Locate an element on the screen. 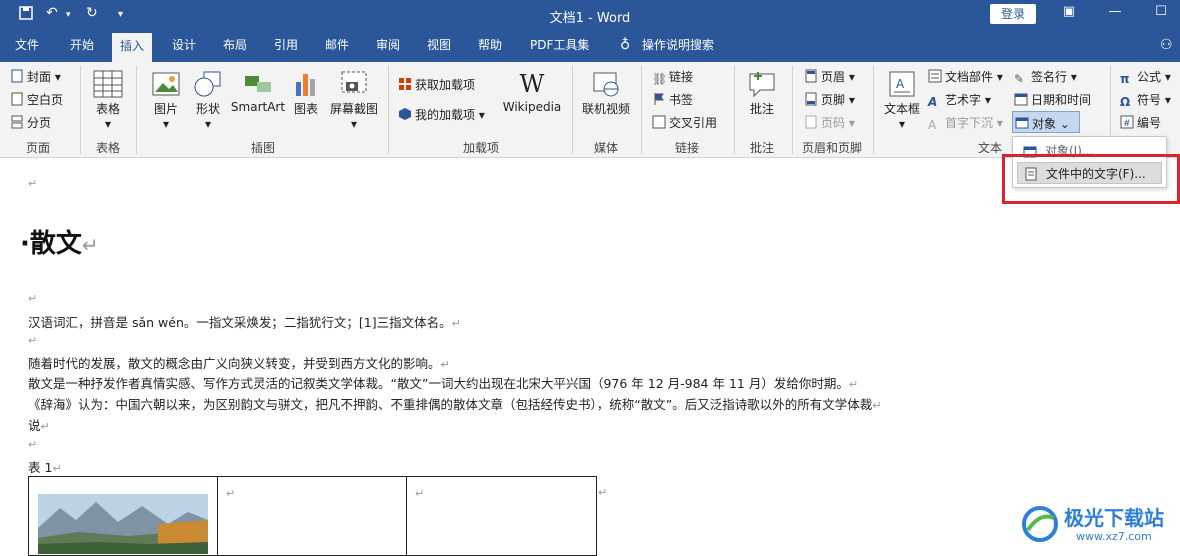  link-icon: ⛓ is located at coordinates (660, 79).